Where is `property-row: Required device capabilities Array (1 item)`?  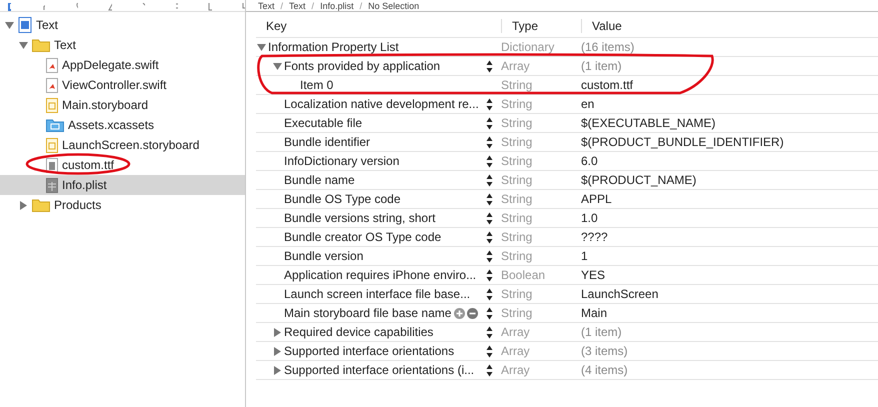
property-row: Required device capabilities Array (1 item) is located at coordinates (567, 332).